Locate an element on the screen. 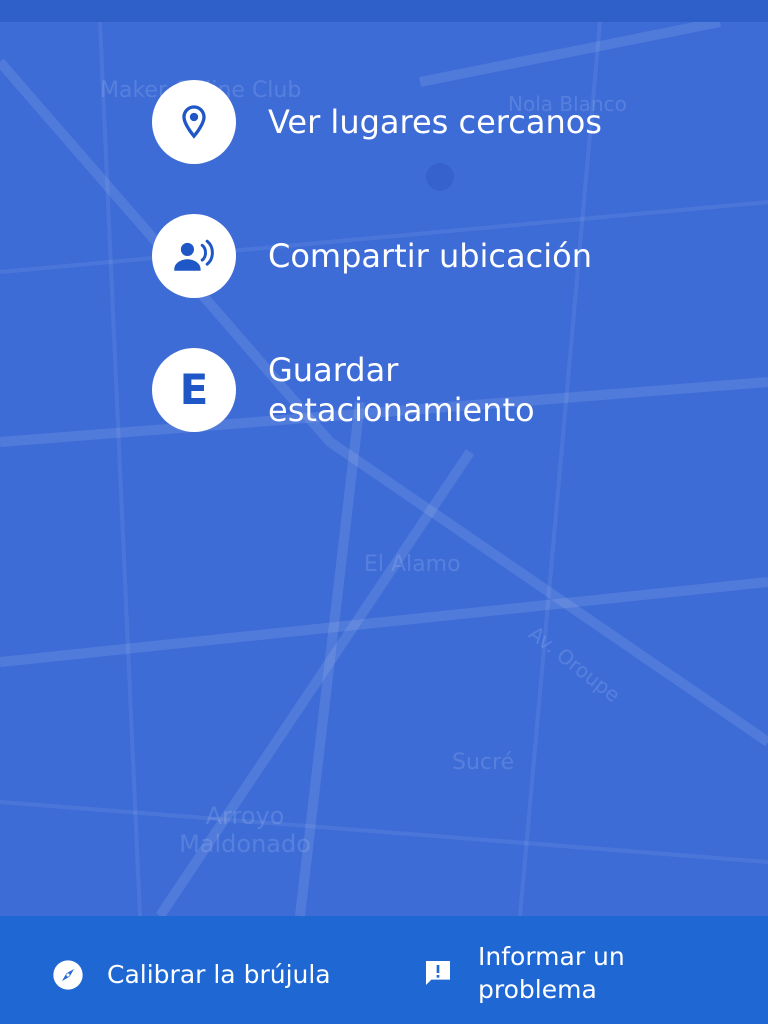  share-location-label: Compartir ubicación is located at coordinates (430, 256).